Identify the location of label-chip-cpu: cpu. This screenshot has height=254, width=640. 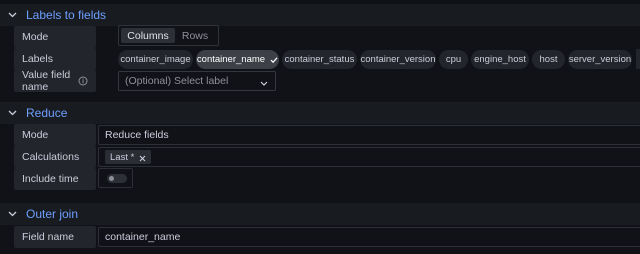
(453, 59).